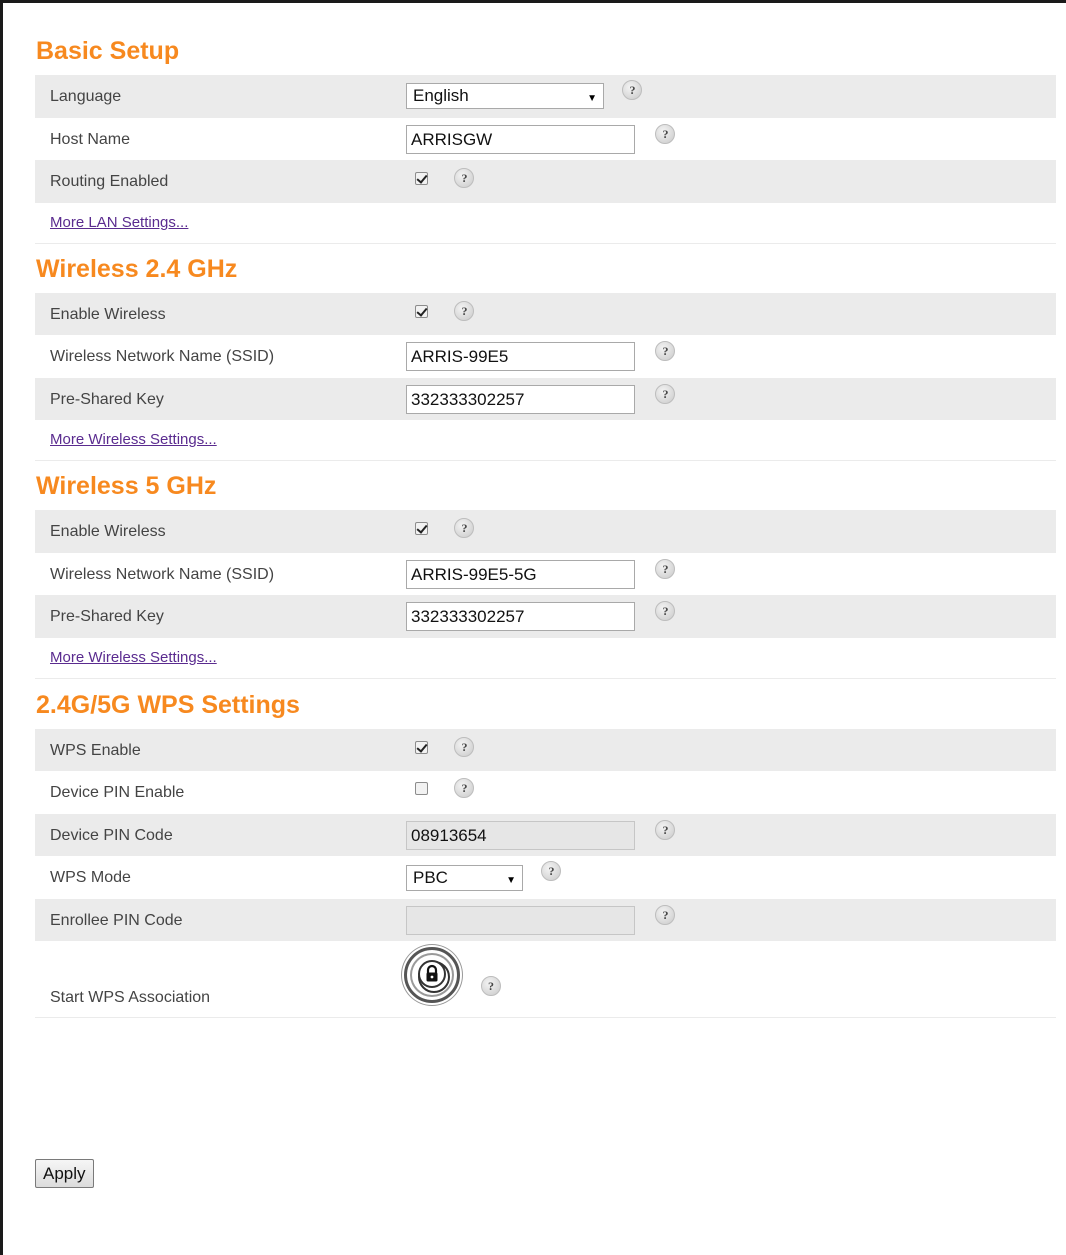 This screenshot has width=1066, height=1255. Describe the element at coordinates (545, 979) in the screenshot. I see `start-wps-row: Start WPS Association ?` at that location.